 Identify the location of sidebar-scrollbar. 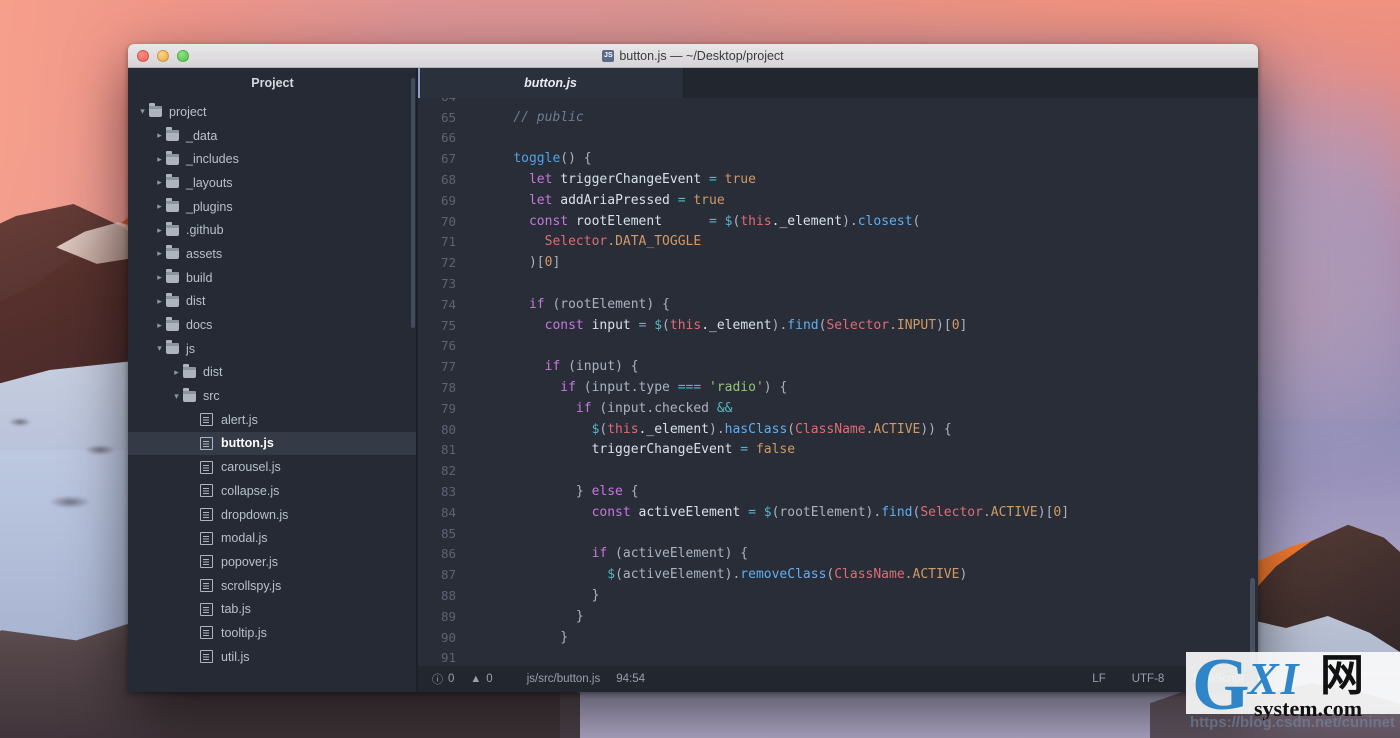
(413, 203).